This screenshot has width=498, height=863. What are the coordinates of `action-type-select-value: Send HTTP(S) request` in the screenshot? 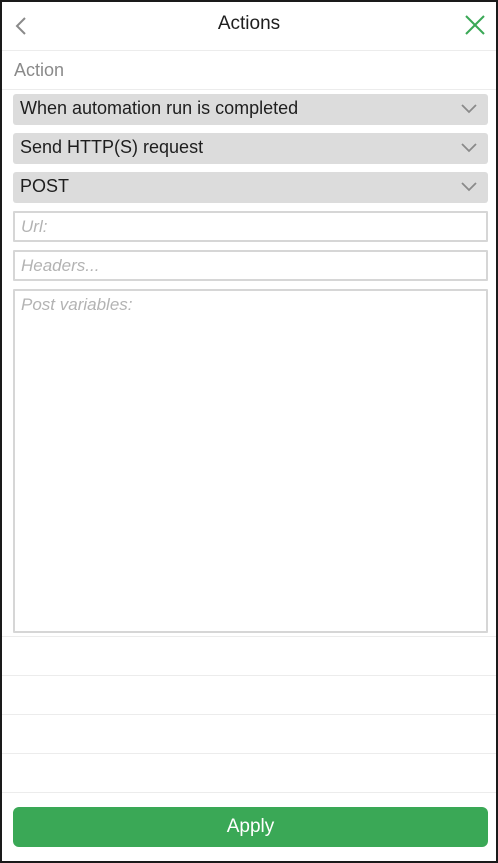 It's located at (112, 147).